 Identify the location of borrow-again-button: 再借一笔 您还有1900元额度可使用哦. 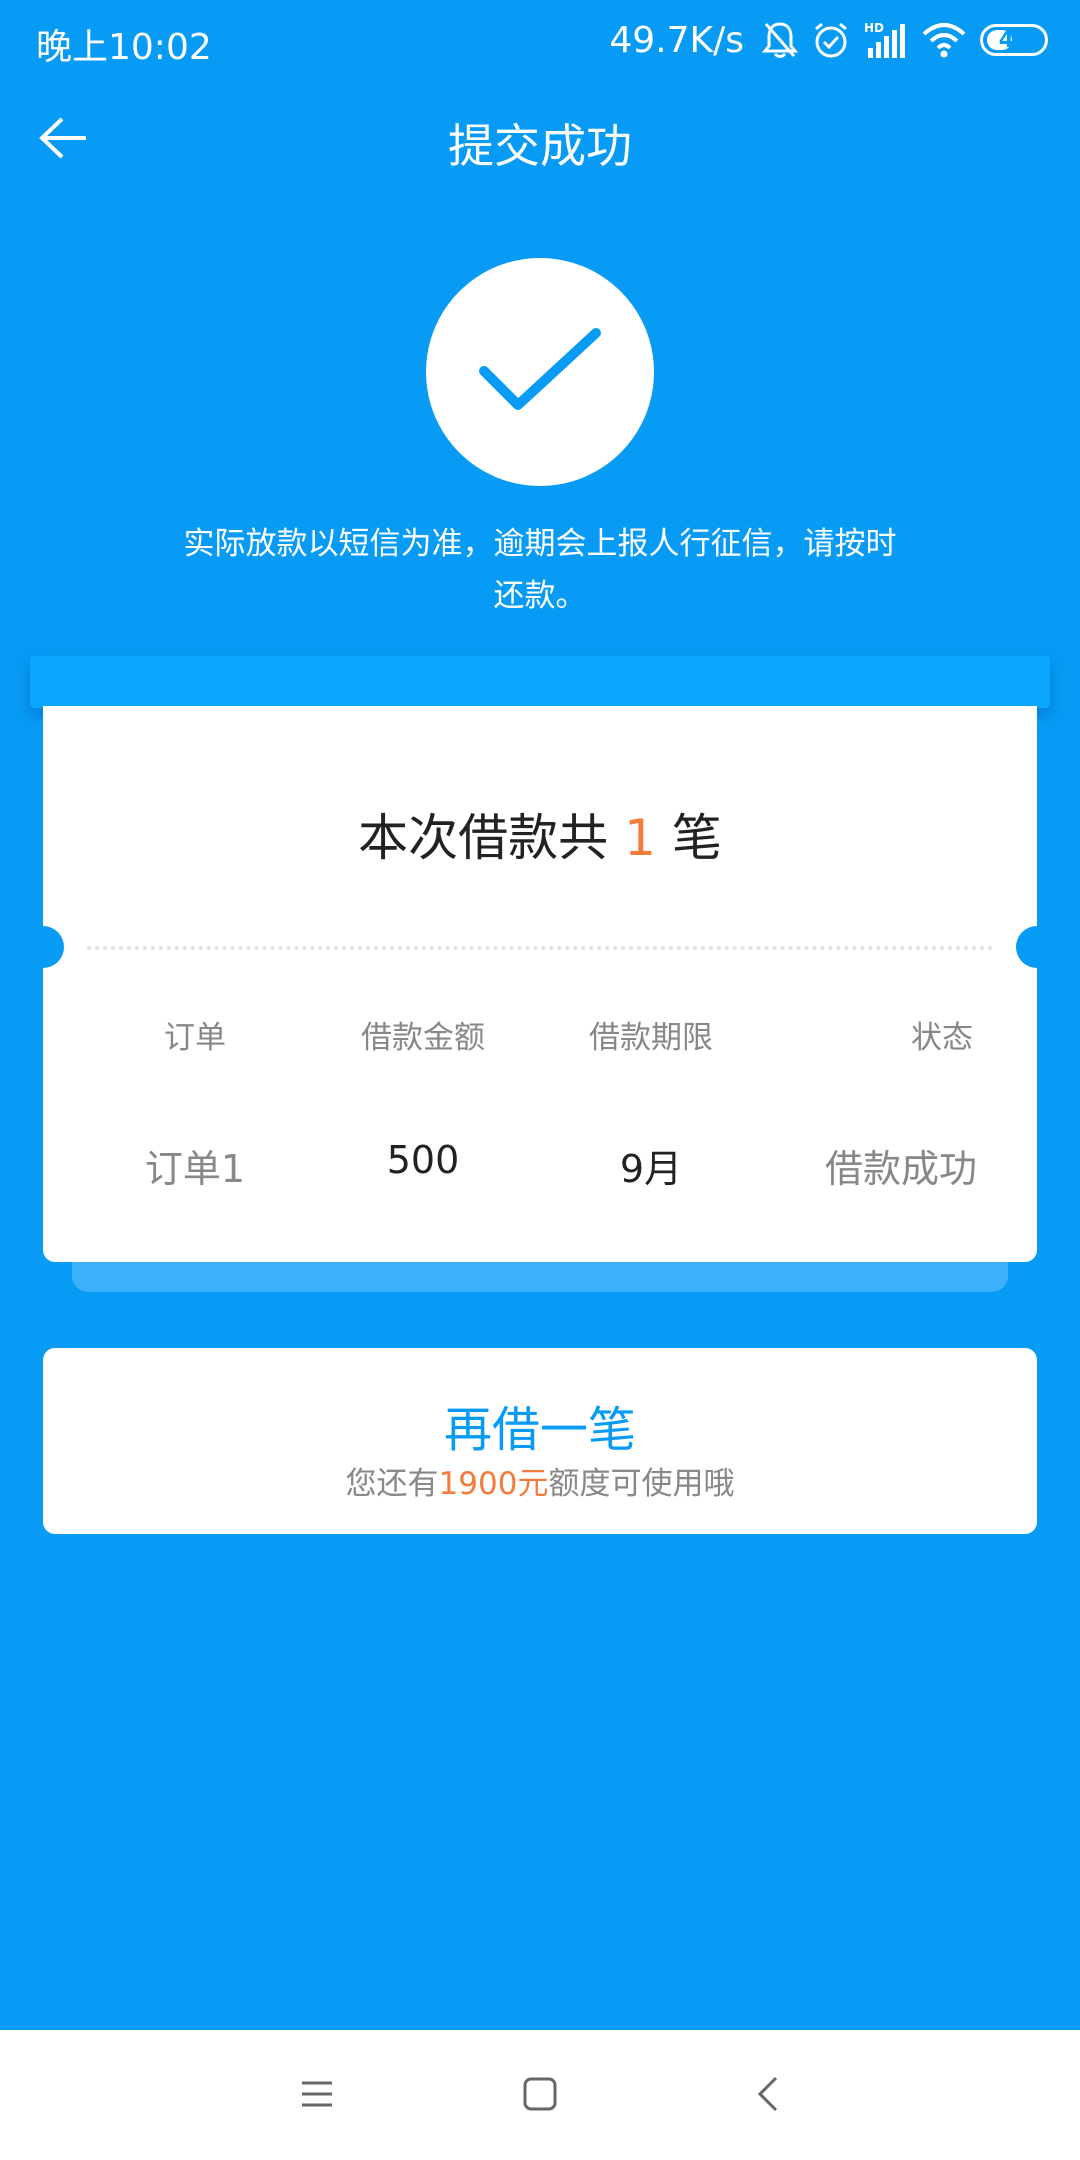
(540, 1441).